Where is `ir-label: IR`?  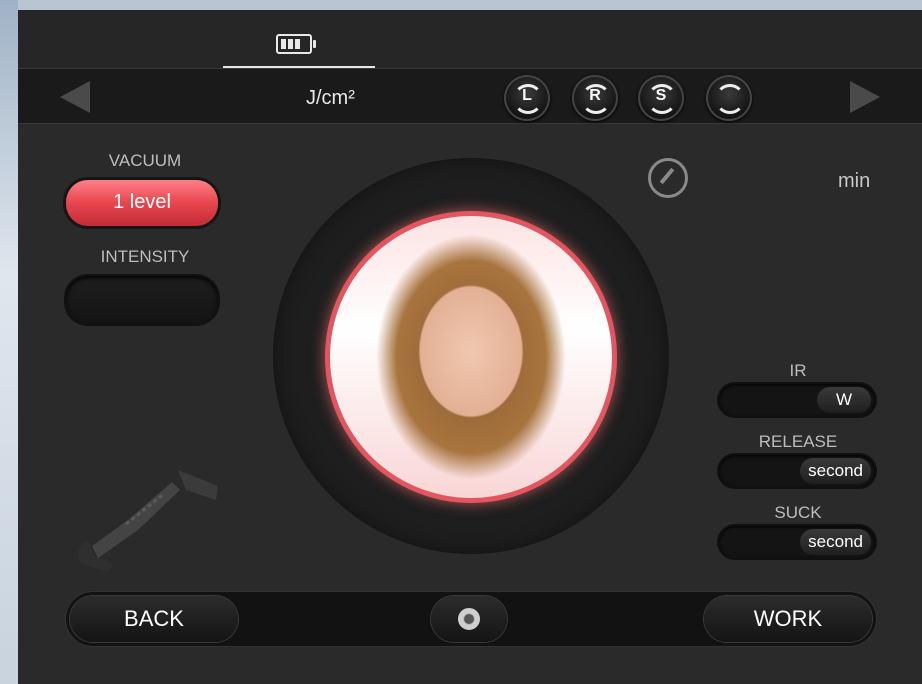
ir-label: IR is located at coordinates (798, 370).